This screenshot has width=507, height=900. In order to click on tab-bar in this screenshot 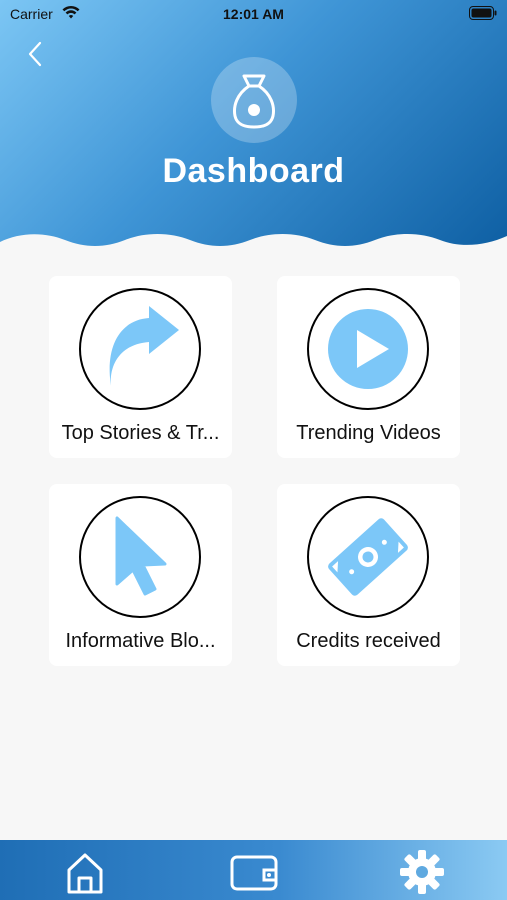, I will do `click(253, 870)`.